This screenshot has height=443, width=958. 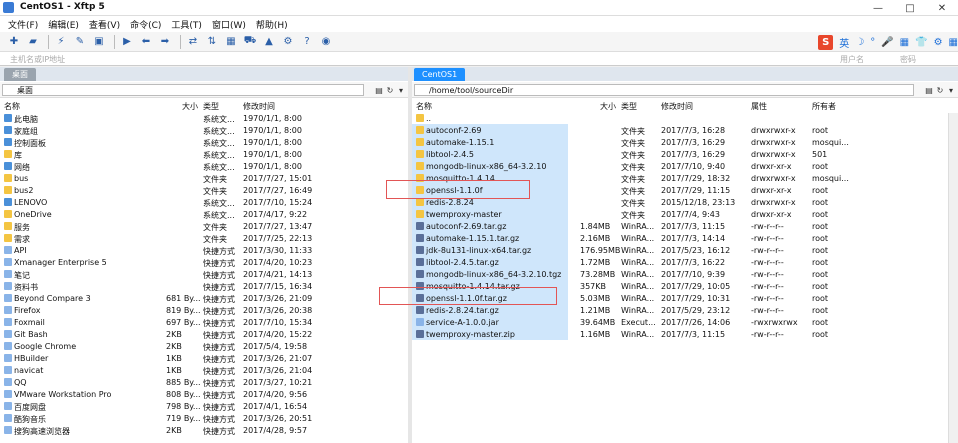 I want to click on file-row: Google Chrome 2KB 快捷方式 2017/5/4, 19:58, so click(x=204, y=347).